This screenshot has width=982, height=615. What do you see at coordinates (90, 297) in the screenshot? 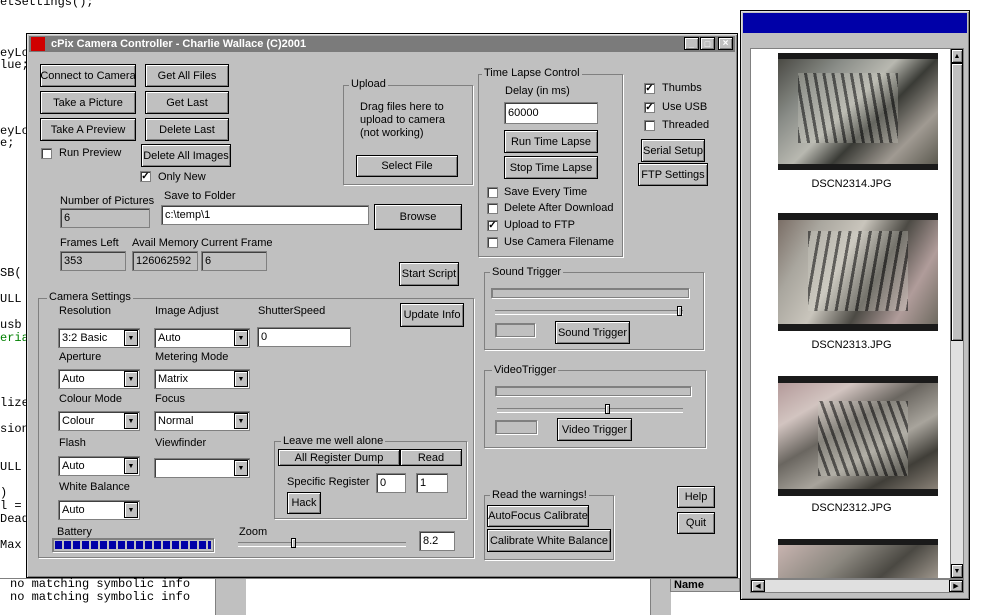
I see `camera-settings-title: Camera Settings` at bounding box center [90, 297].